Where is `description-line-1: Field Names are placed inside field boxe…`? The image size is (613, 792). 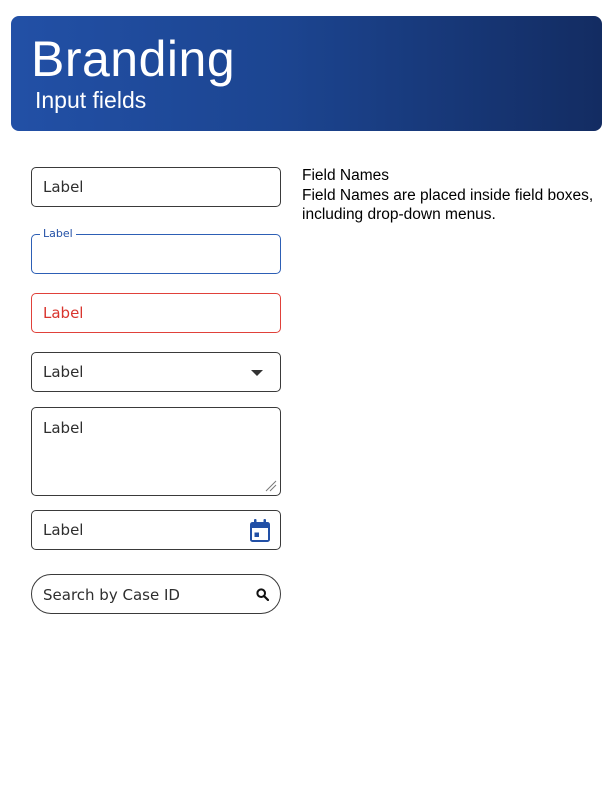
description-line-1: Field Names are placed inside field boxe… is located at coordinates (448, 195).